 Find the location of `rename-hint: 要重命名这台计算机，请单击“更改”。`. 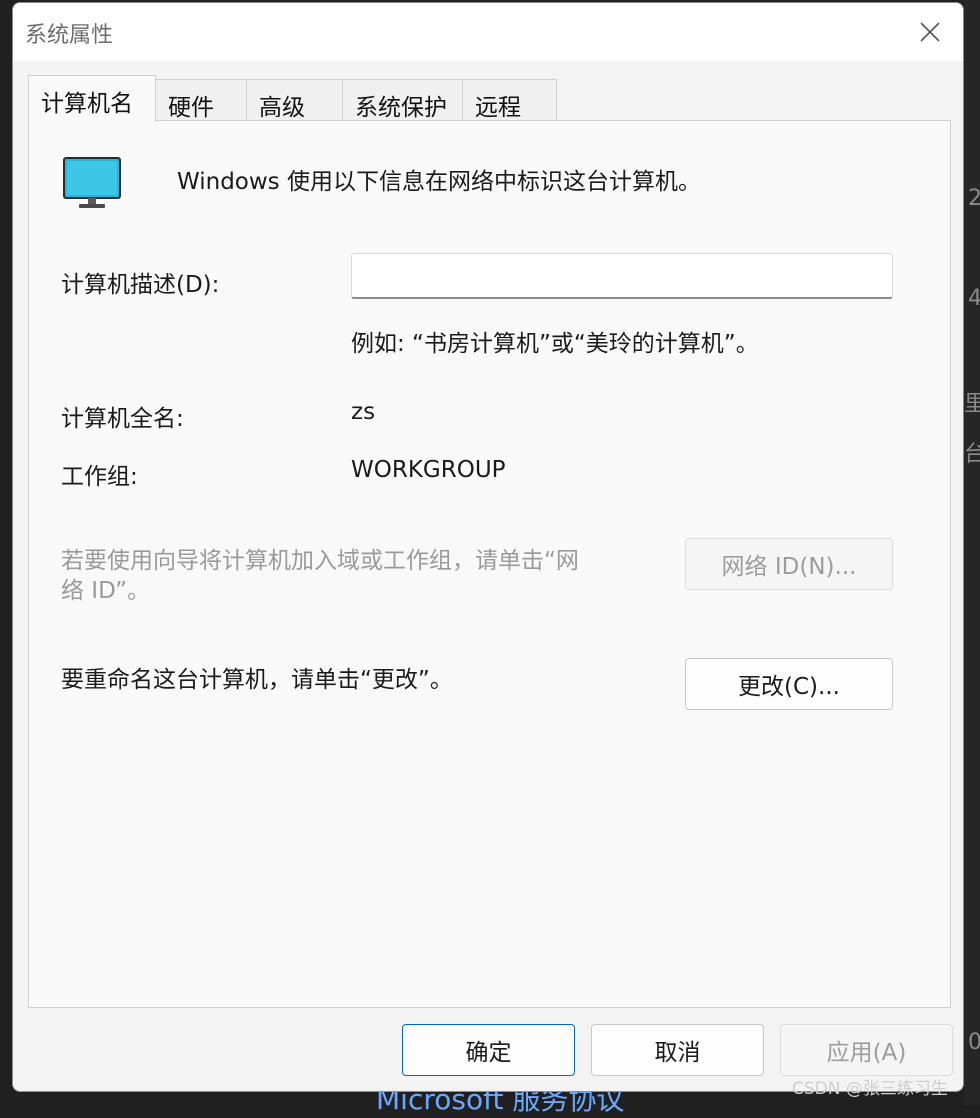

rename-hint: 要重命名这台计算机，请单击“更改”。 is located at coordinates (257, 680).